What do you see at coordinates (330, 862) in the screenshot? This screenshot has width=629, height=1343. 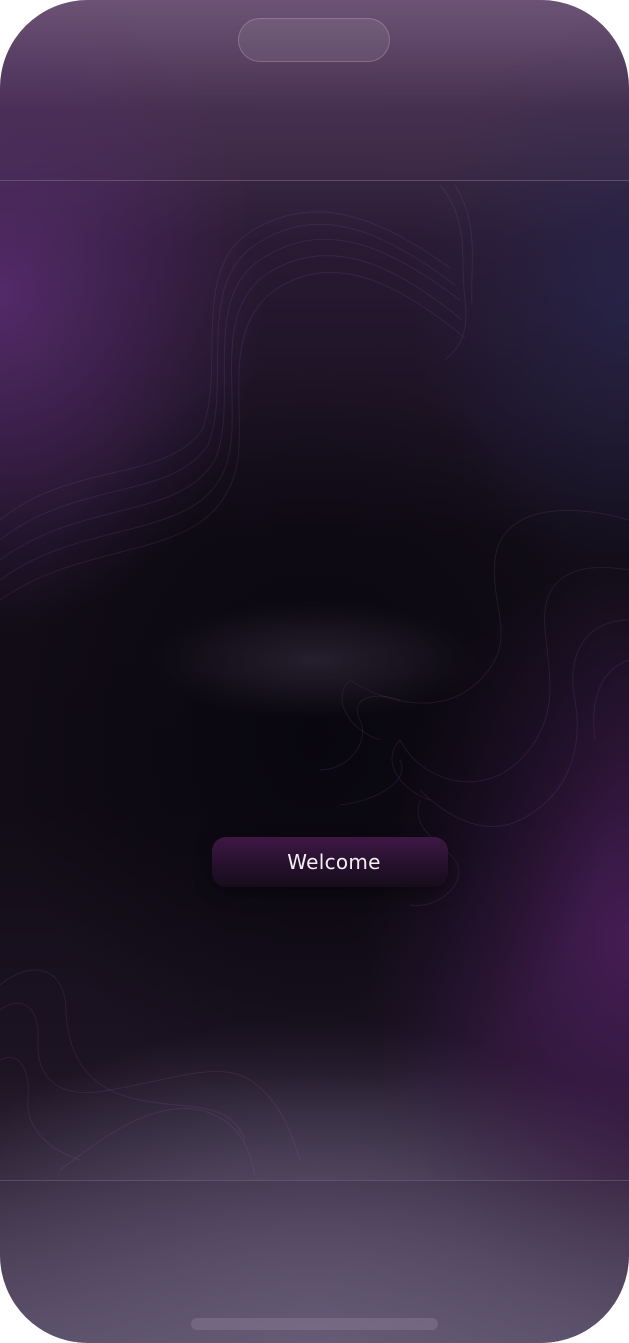 I see `welcome-button: Welcome` at bounding box center [330, 862].